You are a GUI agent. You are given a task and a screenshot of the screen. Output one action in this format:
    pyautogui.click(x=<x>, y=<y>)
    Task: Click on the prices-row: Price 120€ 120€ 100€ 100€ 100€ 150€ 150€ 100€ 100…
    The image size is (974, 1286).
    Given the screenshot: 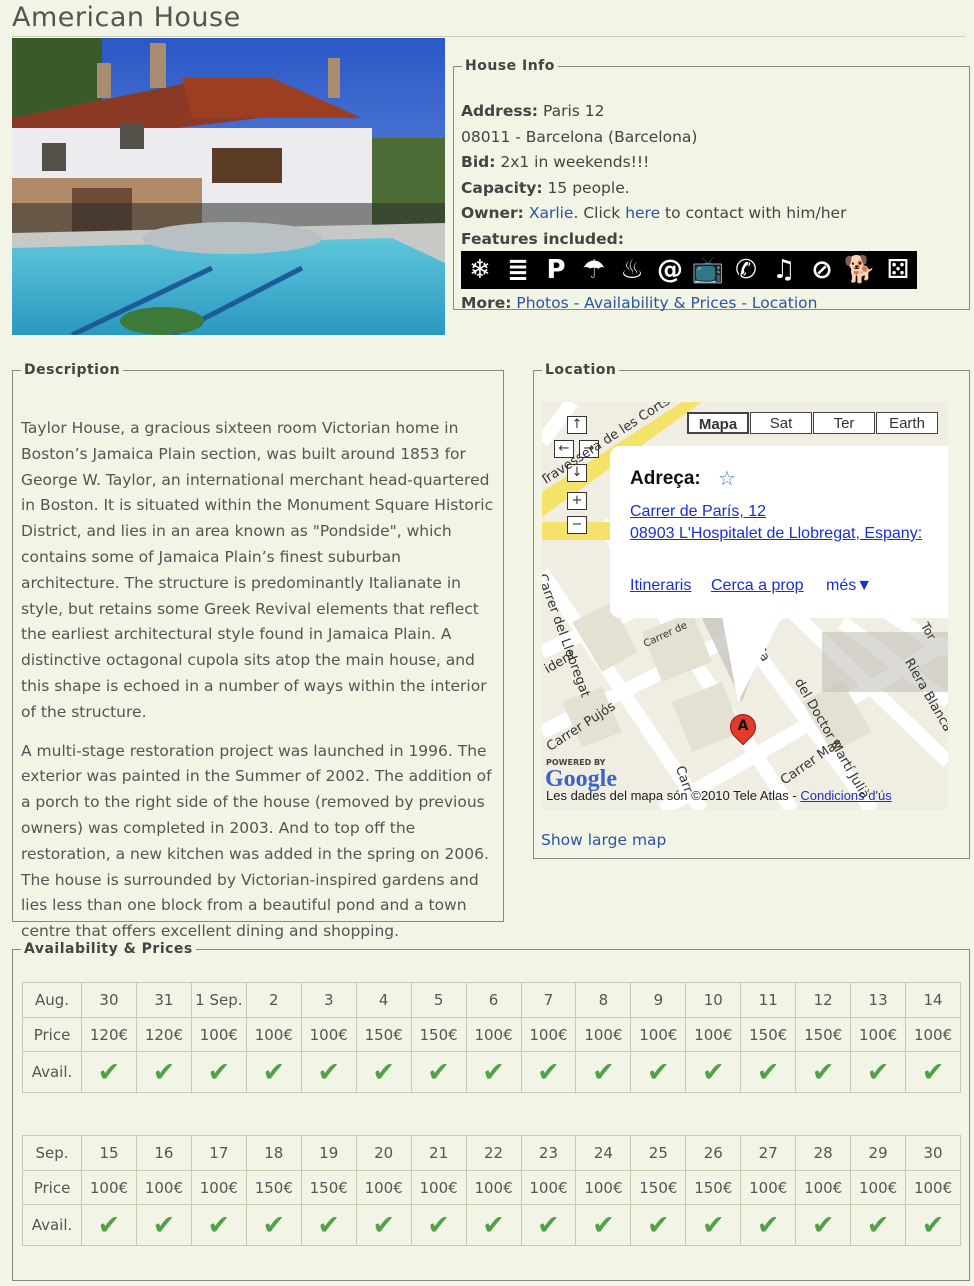 What is the action you would take?
    pyautogui.click(x=491, y=1034)
    